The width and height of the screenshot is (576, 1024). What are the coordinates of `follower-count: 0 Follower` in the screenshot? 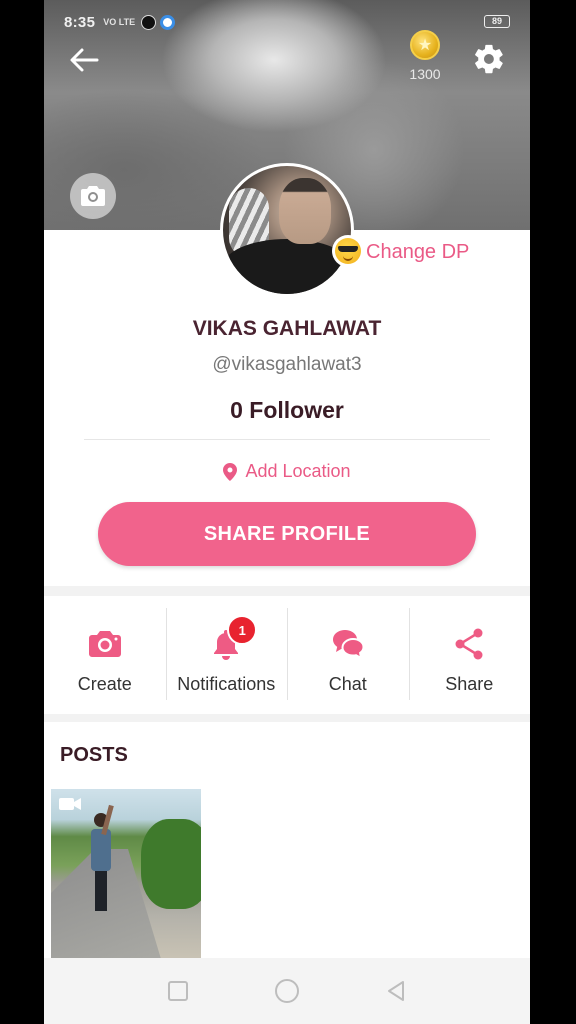 It's located at (287, 410).